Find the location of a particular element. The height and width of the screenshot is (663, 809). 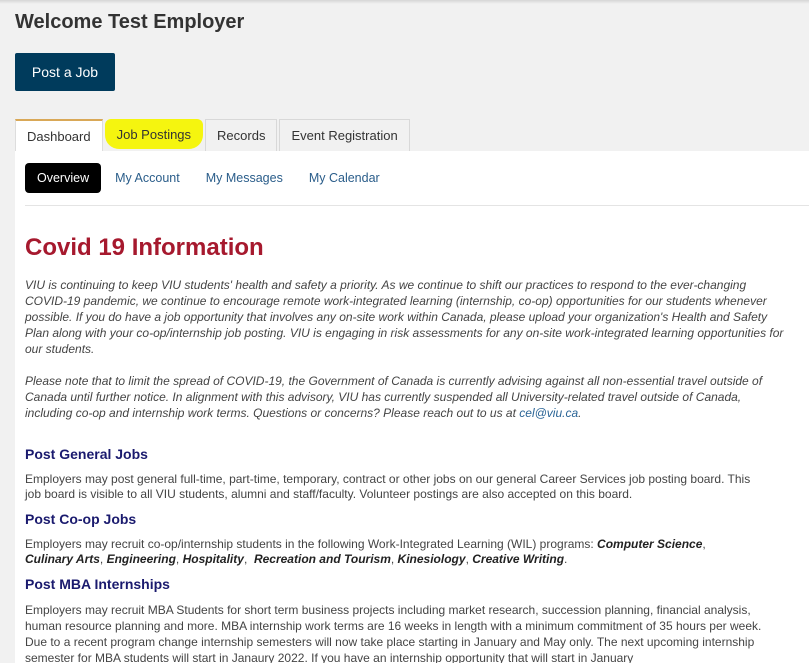

program-engineering: Engineering is located at coordinates (141, 559).